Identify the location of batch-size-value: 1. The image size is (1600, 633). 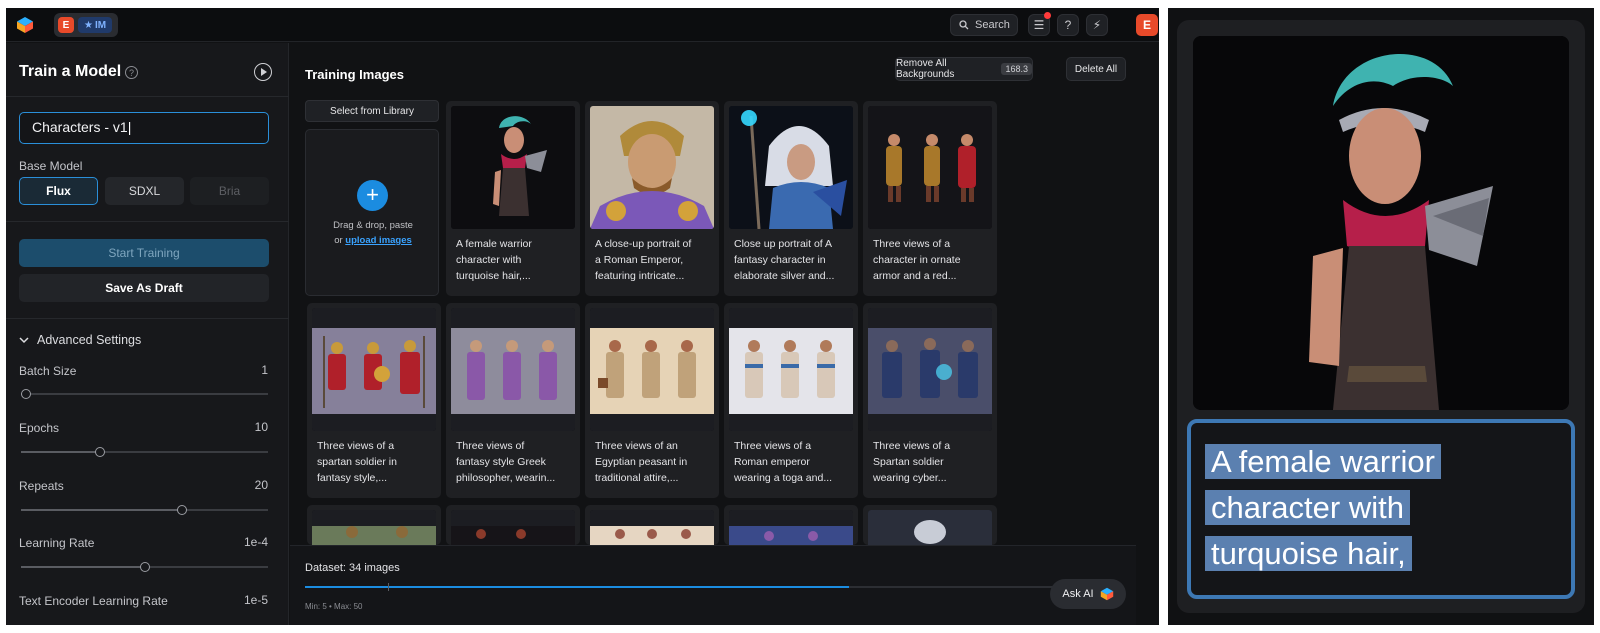
(264, 370).